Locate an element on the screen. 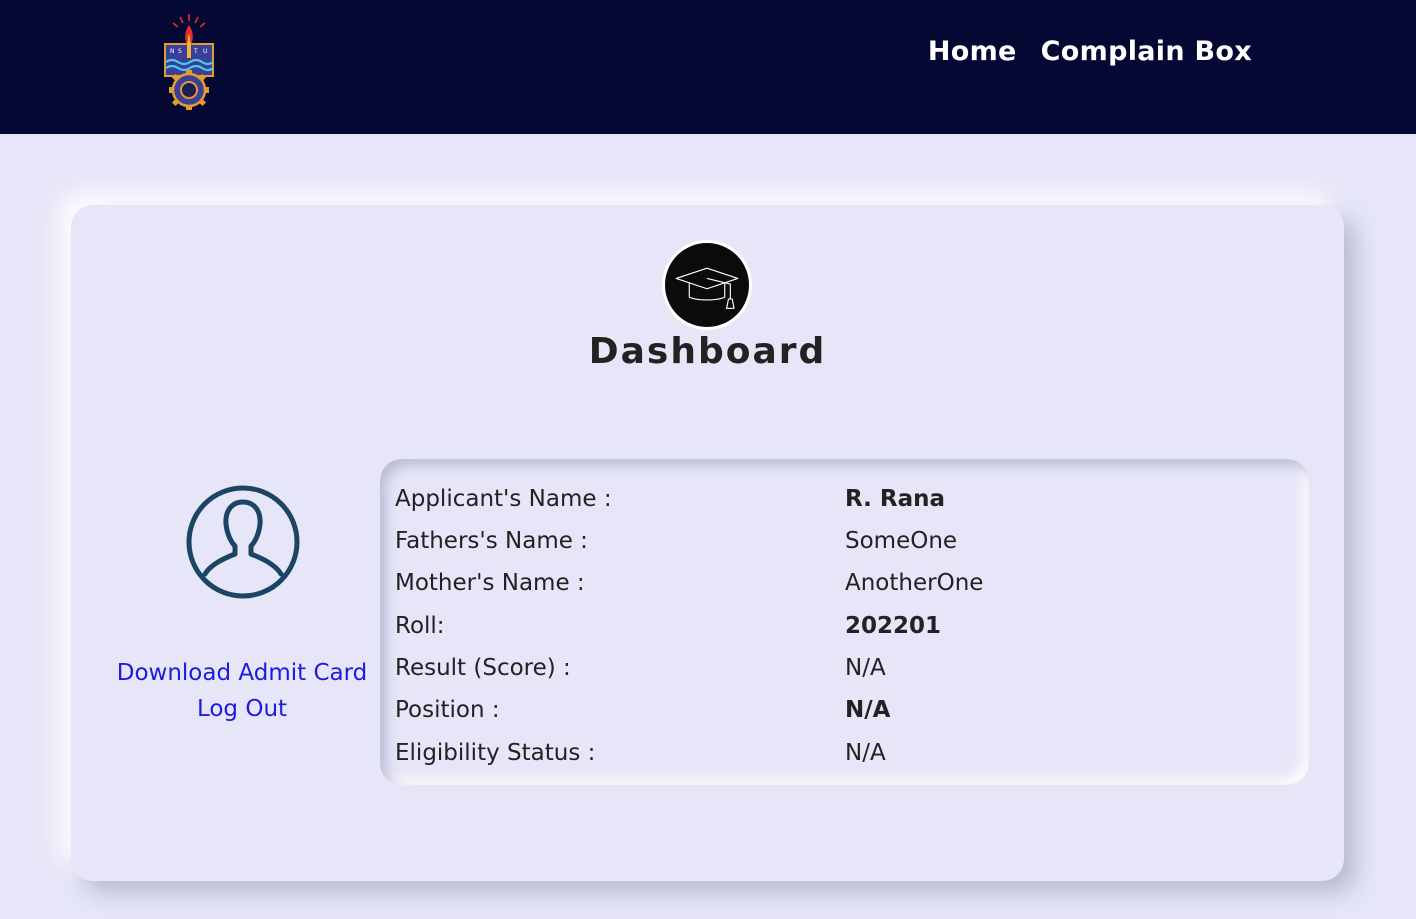  info-row: Eligibility Status : N/A is located at coordinates (845, 753).